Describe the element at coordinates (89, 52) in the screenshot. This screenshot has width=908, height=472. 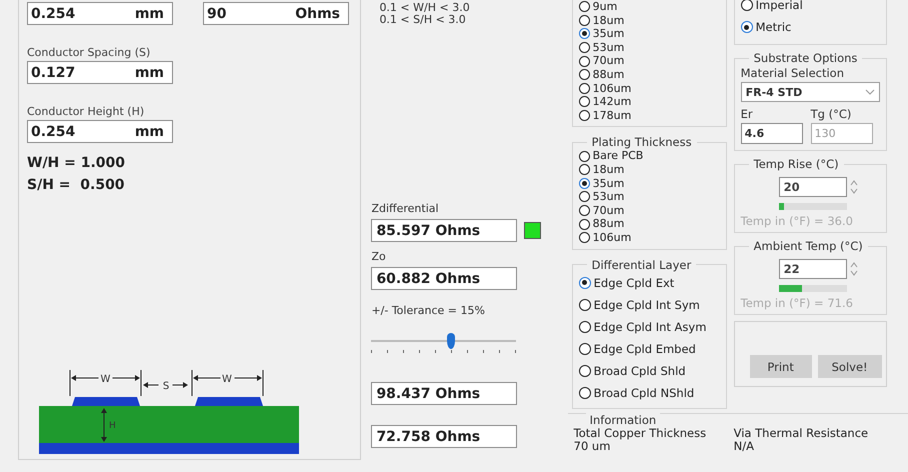
I see `field-label: Conductor Spacing (S)` at that location.